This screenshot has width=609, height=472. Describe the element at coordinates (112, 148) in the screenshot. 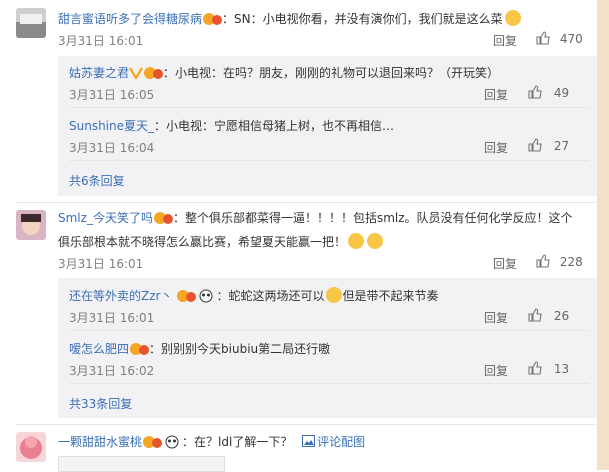

I see `reply-time: 3月31日 16:04` at that location.